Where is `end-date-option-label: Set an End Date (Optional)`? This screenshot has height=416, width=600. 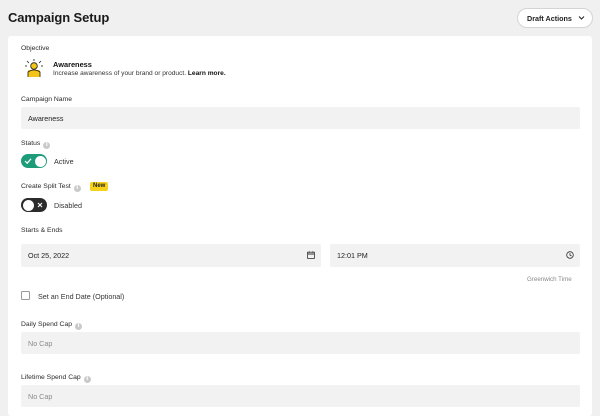
end-date-option-label: Set an End Date (Optional) is located at coordinates (81, 296).